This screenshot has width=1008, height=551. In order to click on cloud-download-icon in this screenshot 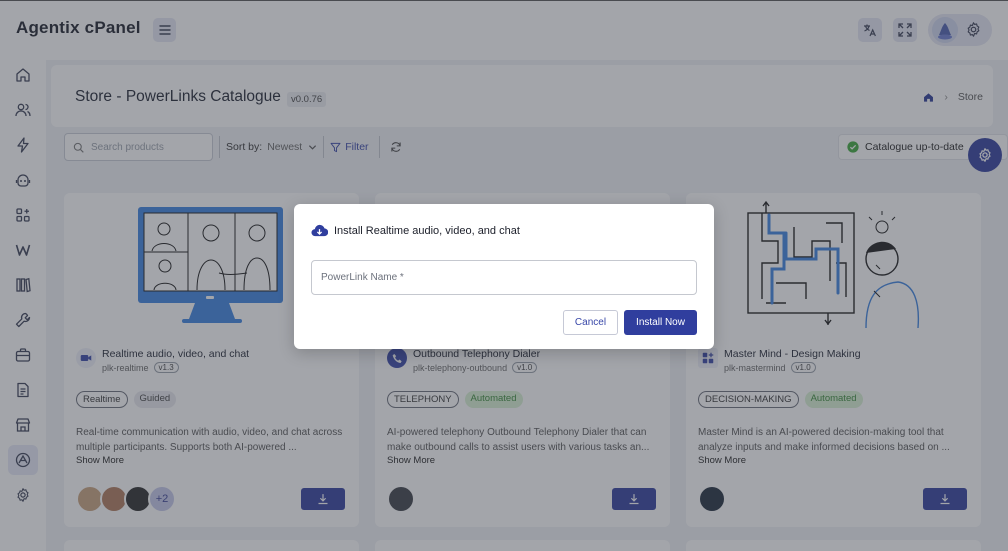, I will do `click(319, 230)`.